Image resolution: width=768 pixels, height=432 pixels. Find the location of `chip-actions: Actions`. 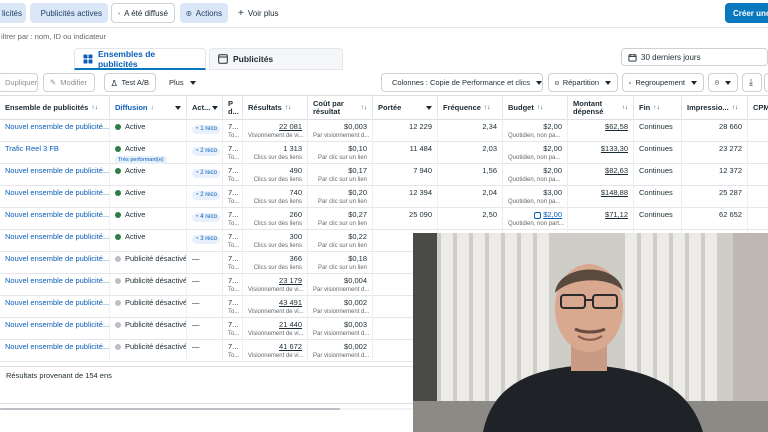

chip-actions: Actions is located at coordinates (204, 13).